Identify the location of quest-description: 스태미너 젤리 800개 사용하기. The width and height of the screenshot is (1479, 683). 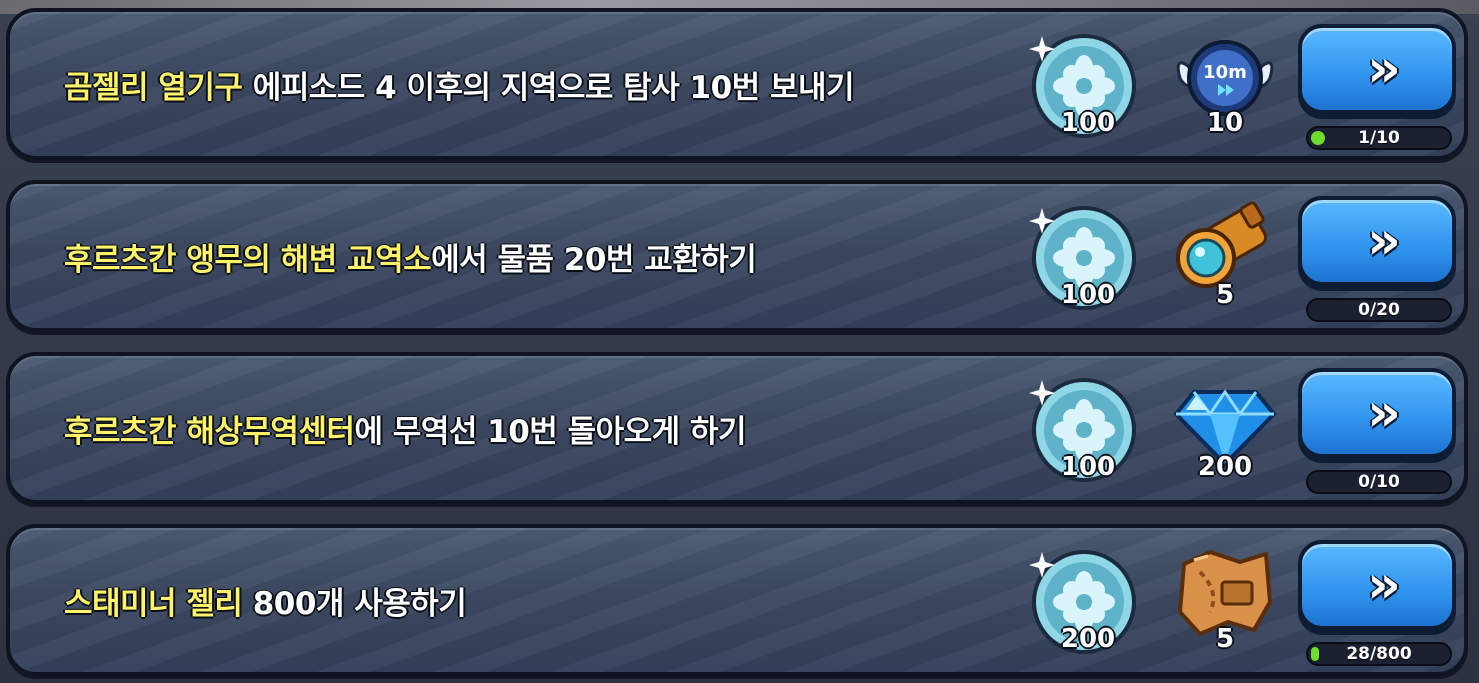
(265, 600).